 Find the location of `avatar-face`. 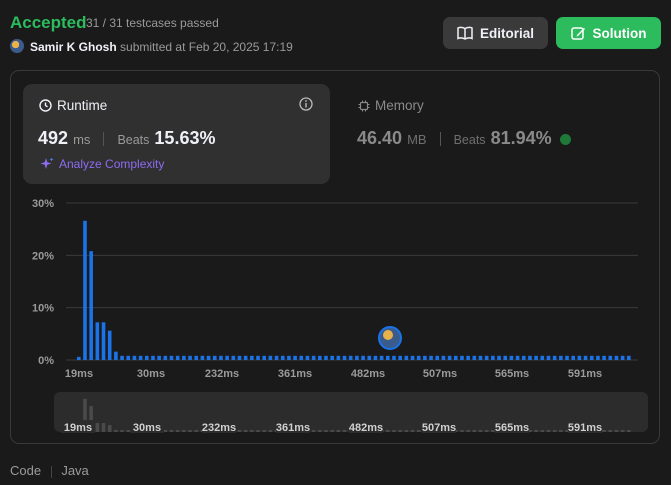

avatar-face is located at coordinates (388, 335).